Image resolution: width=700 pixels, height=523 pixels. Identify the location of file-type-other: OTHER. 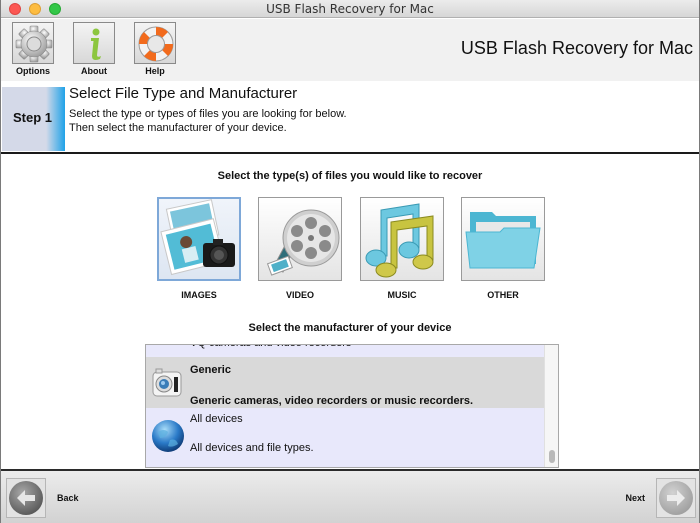
(503, 248).